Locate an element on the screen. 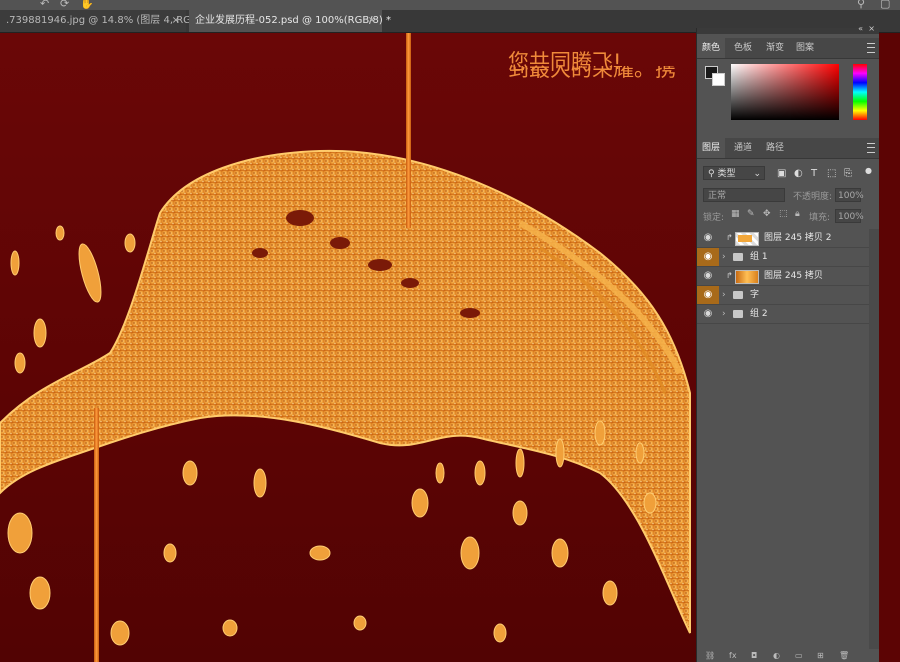 The image size is (900, 662). opacity-value: 100% is located at coordinates (851, 196).